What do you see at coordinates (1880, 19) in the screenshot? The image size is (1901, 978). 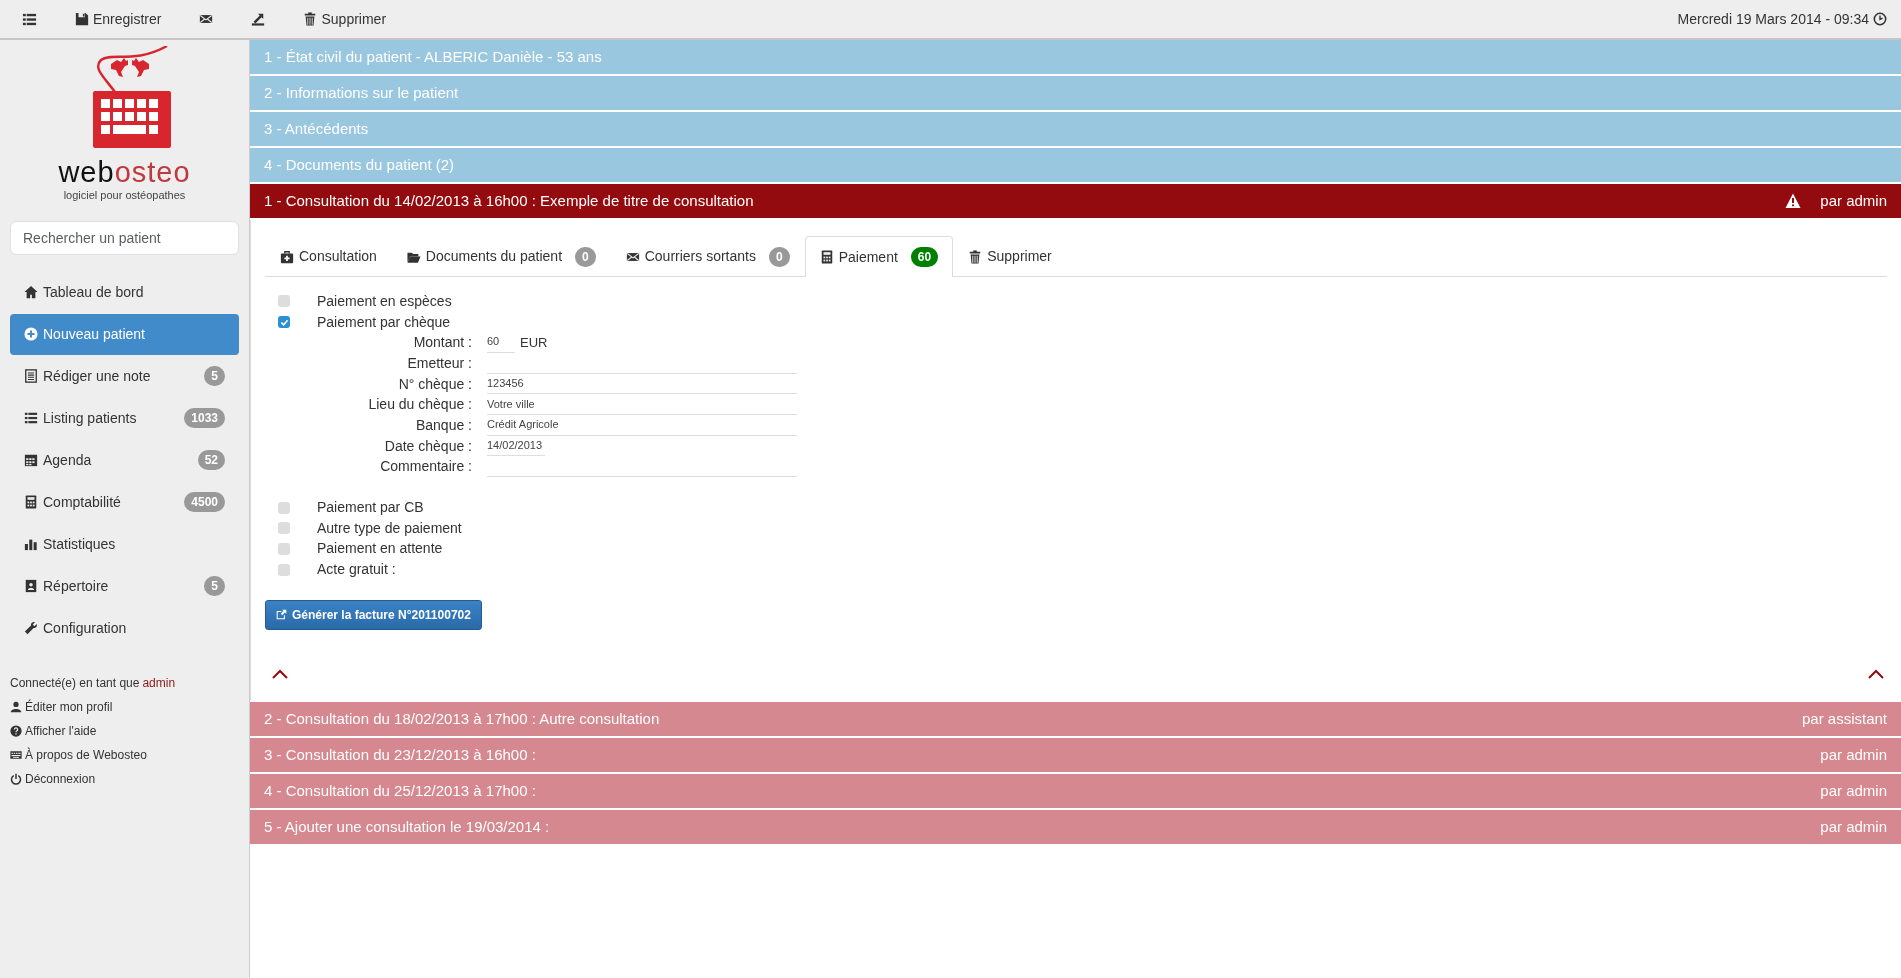 I see `clock-icon` at bounding box center [1880, 19].